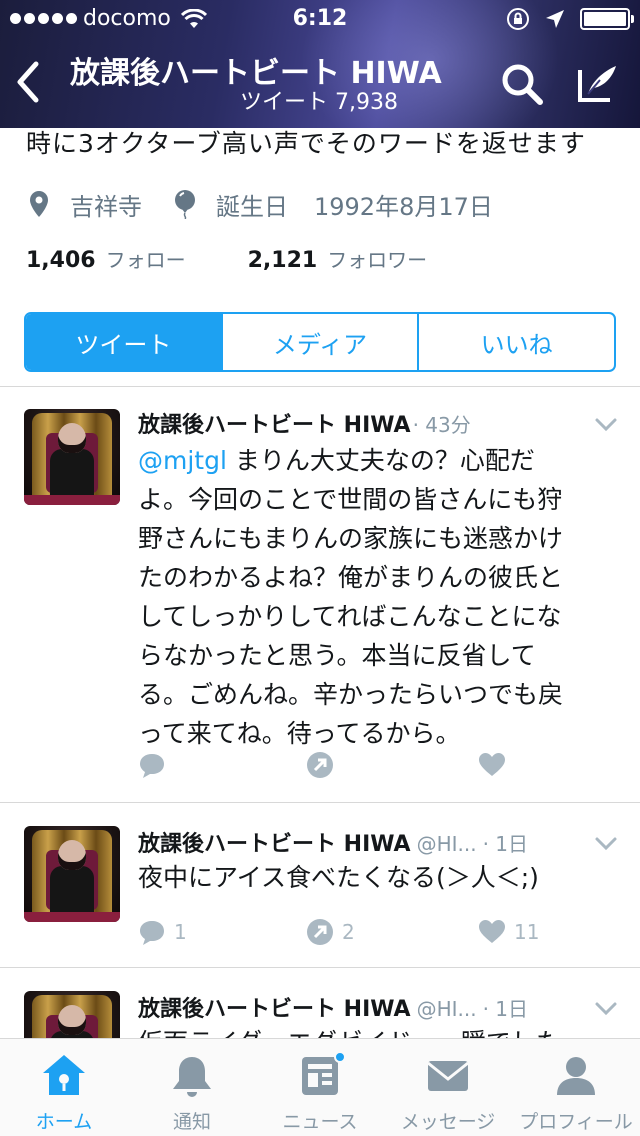  I want to click on tweet-time: · 43分, so click(441, 425).